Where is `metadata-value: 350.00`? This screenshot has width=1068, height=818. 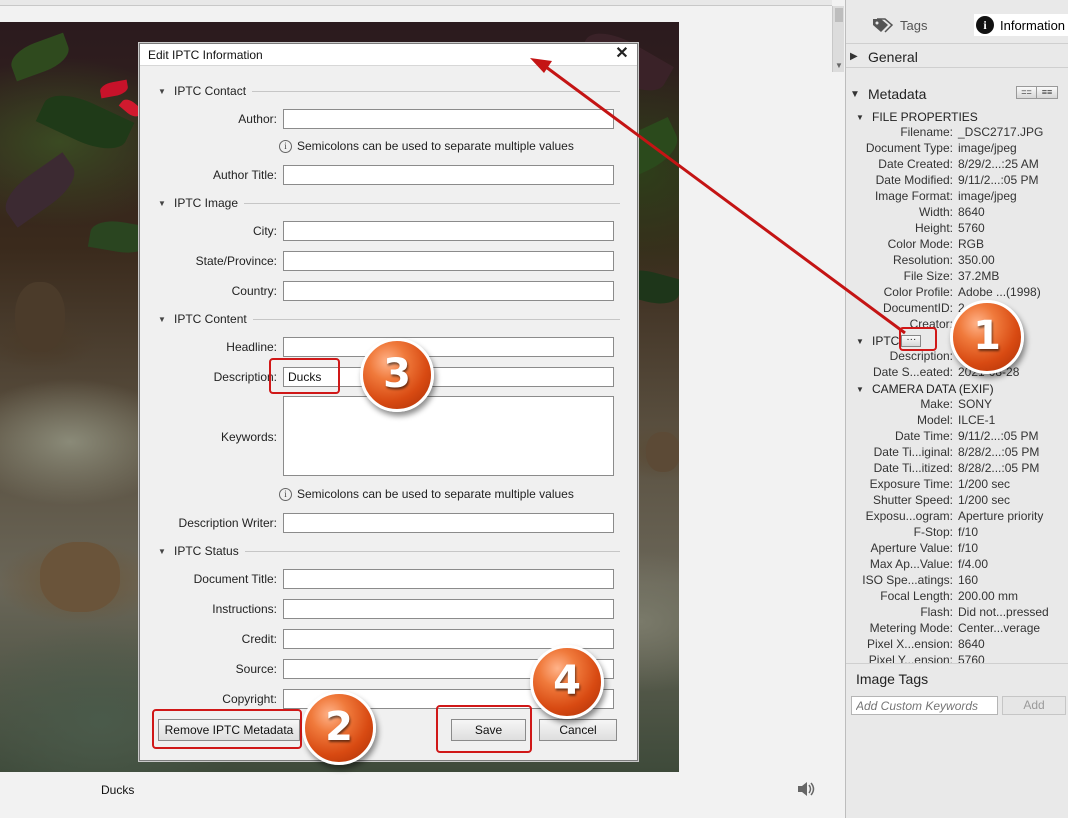
metadata-value: 350.00 is located at coordinates (976, 260).